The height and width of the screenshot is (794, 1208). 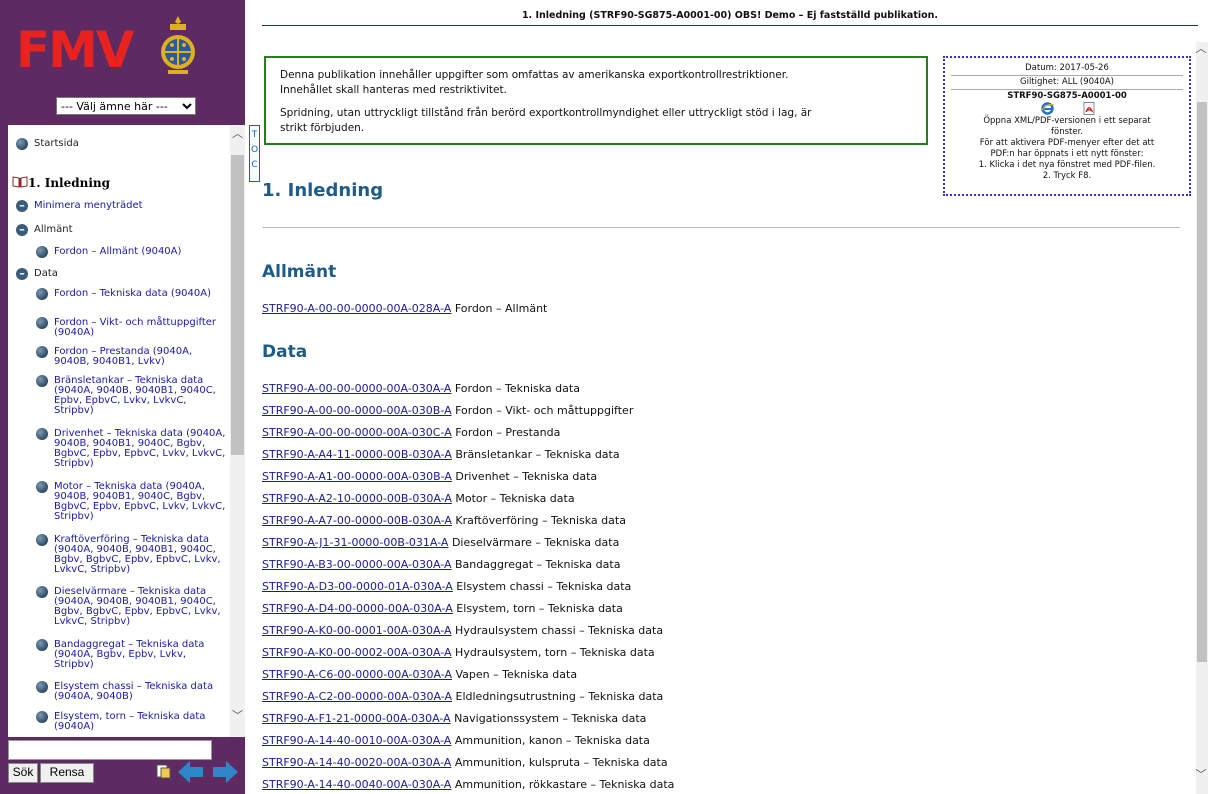 What do you see at coordinates (357, 520) in the screenshot?
I see `document-link: STRF90-A-A7-00-0000-00B-030A-A` at bounding box center [357, 520].